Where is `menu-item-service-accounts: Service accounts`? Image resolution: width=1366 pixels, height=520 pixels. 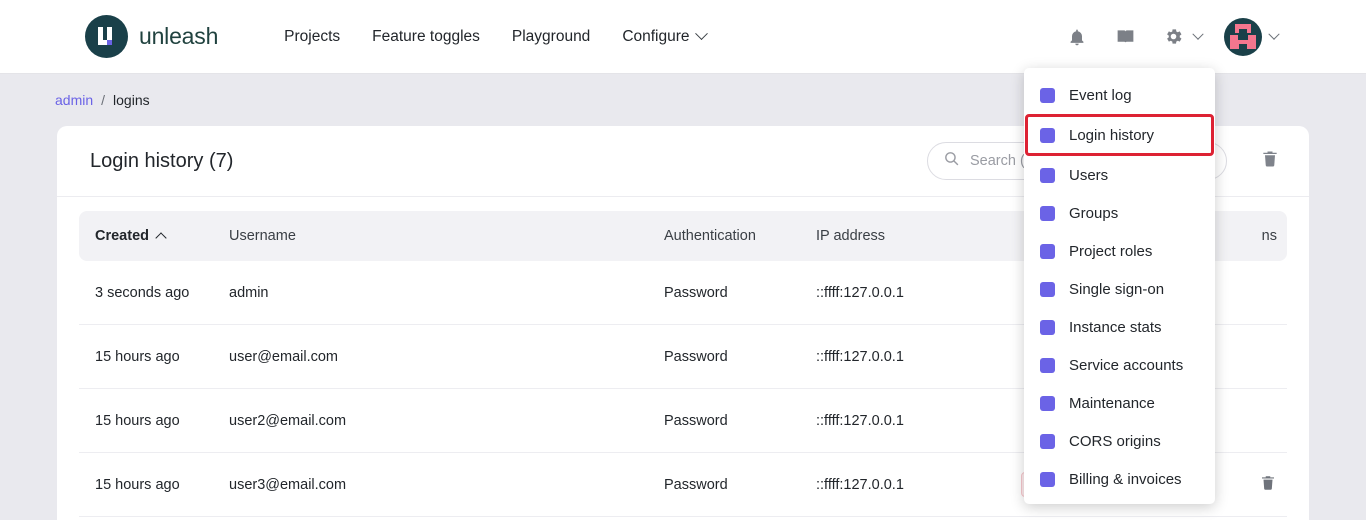
menu-item-service-accounts: Service accounts is located at coordinates (1119, 365).